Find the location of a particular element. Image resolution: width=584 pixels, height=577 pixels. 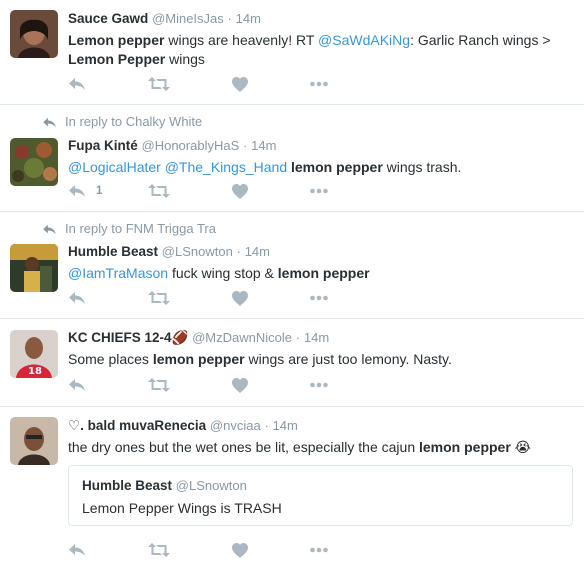

reply-button: 1 is located at coordinates (85, 191).